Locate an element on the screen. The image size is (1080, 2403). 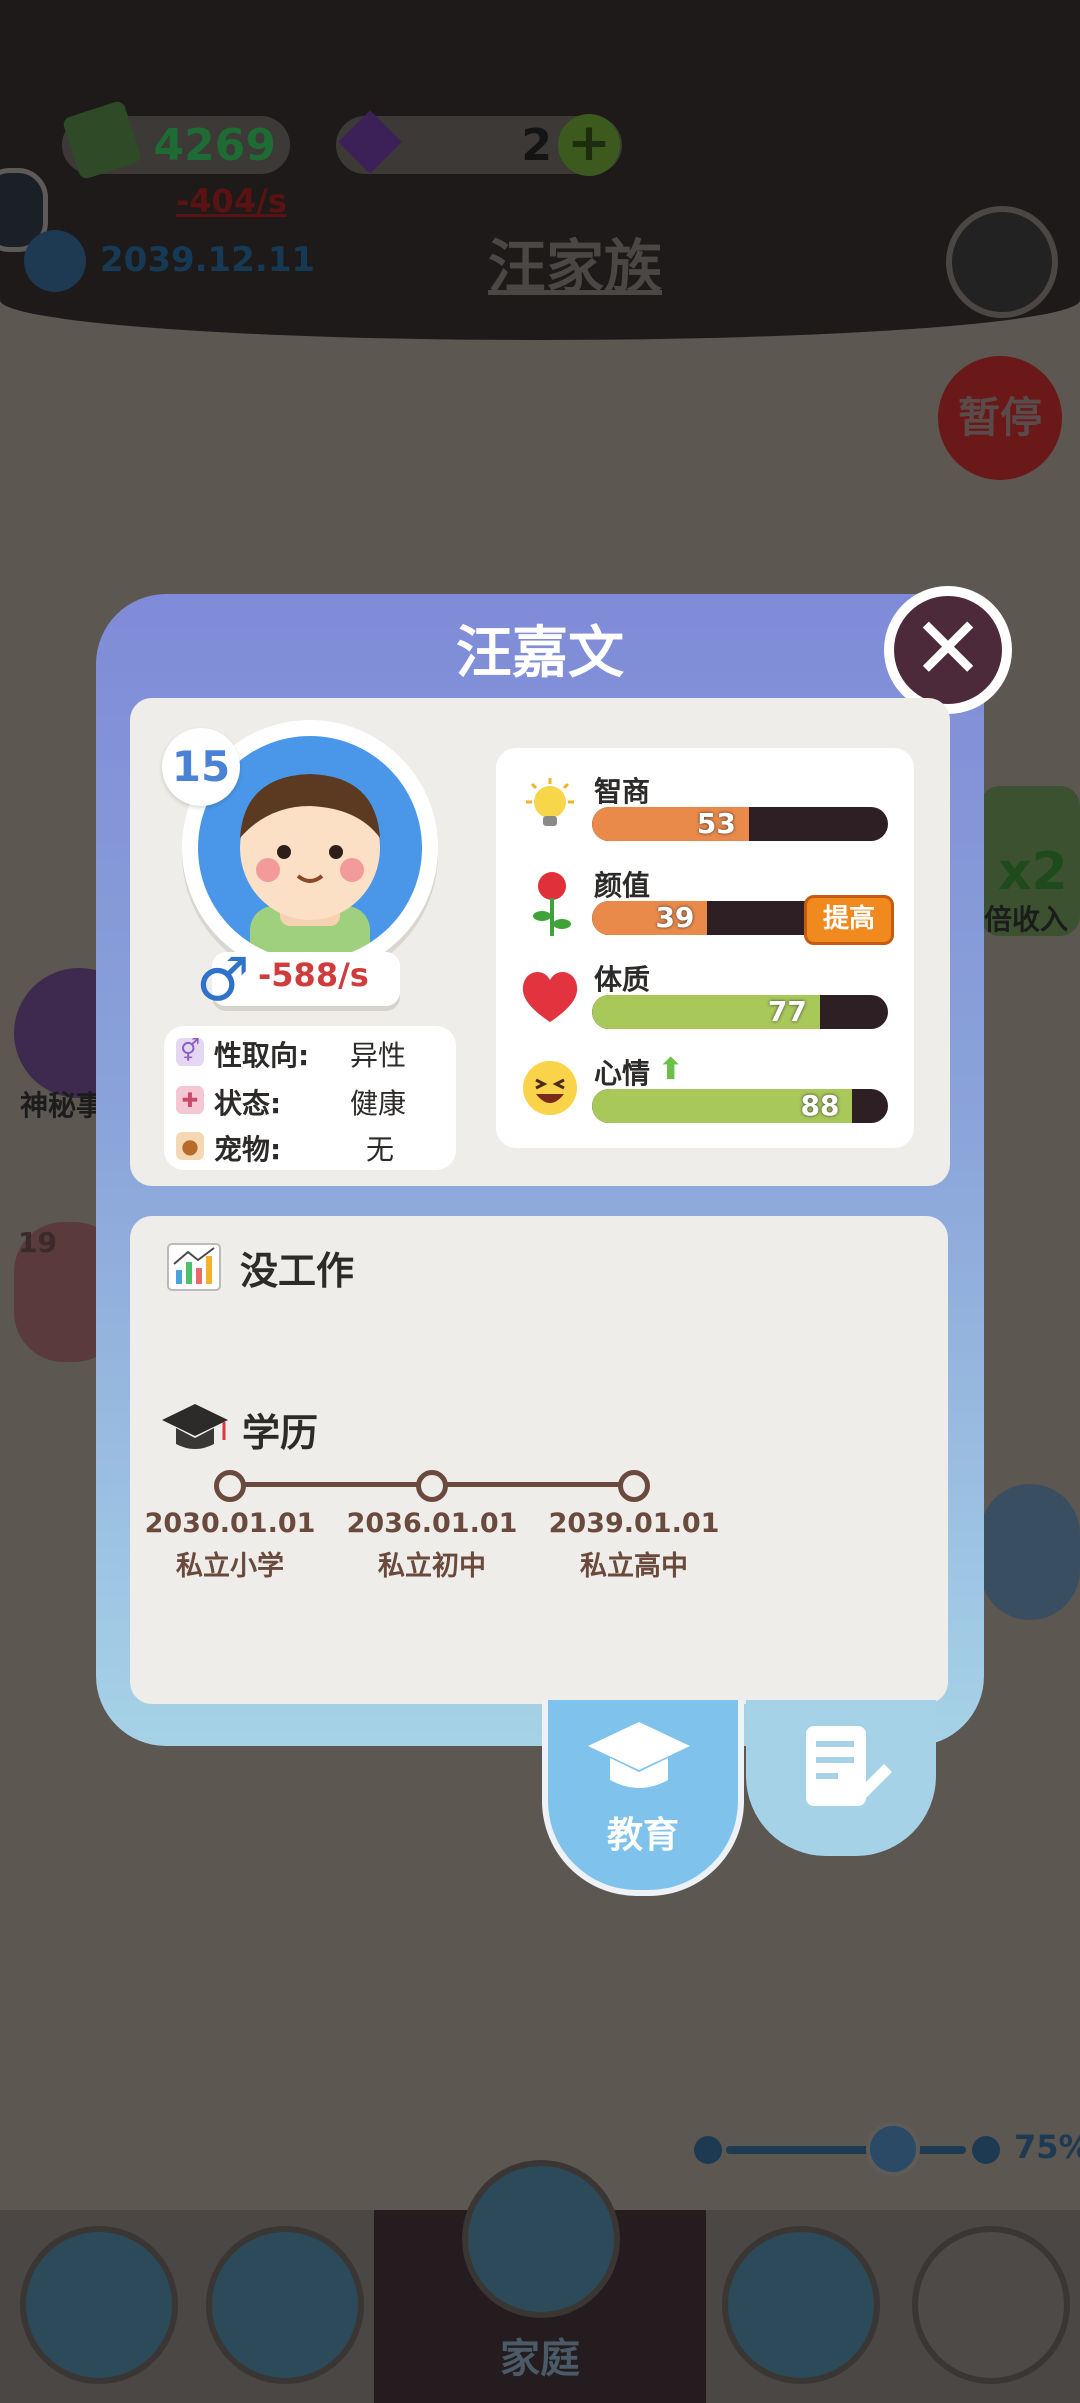
stat-mood-value: 88 is located at coordinates (820, 1105).